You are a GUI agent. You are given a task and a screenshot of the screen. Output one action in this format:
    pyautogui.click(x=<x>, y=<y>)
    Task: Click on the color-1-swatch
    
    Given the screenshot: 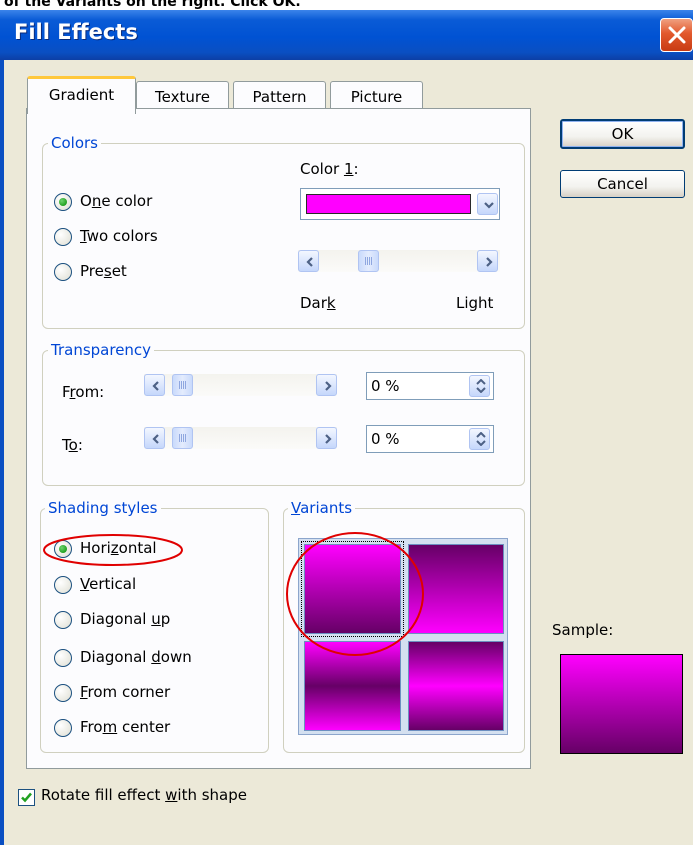 What is the action you would take?
    pyautogui.click(x=388, y=204)
    